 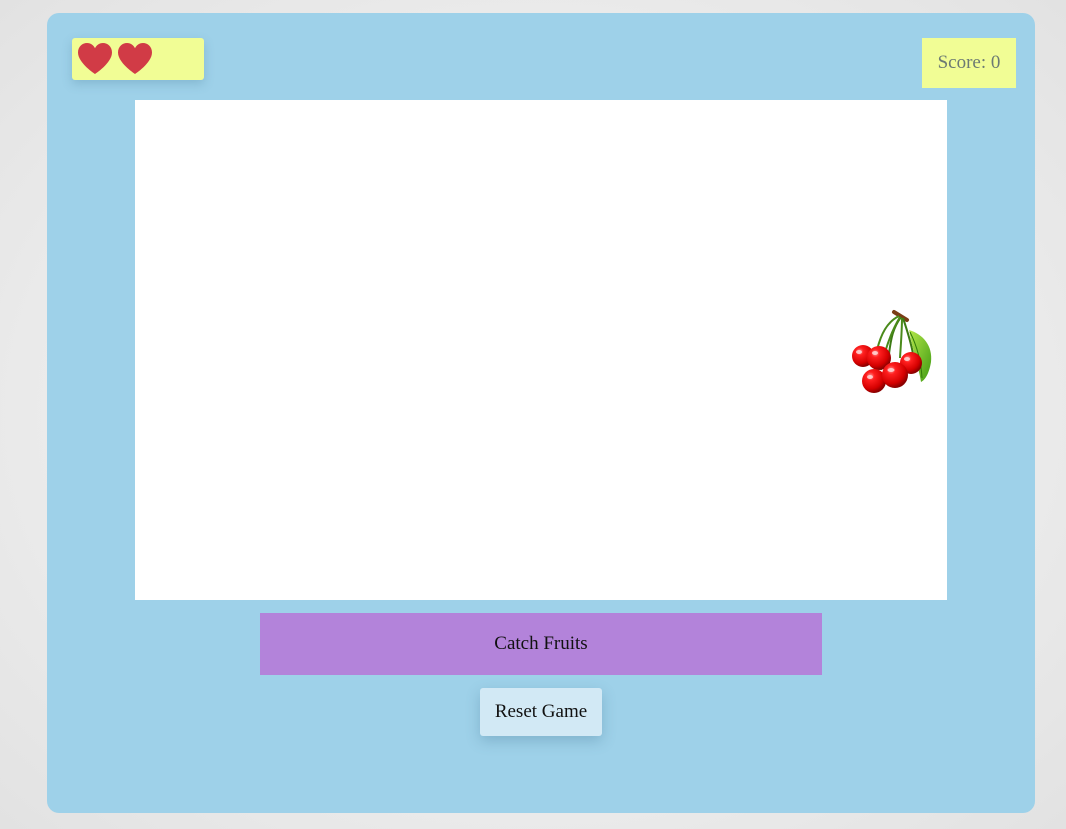 What do you see at coordinates (969, 63) in the screenshot?
I see `score-display: Score: 0` at bounding box center [969, 63].